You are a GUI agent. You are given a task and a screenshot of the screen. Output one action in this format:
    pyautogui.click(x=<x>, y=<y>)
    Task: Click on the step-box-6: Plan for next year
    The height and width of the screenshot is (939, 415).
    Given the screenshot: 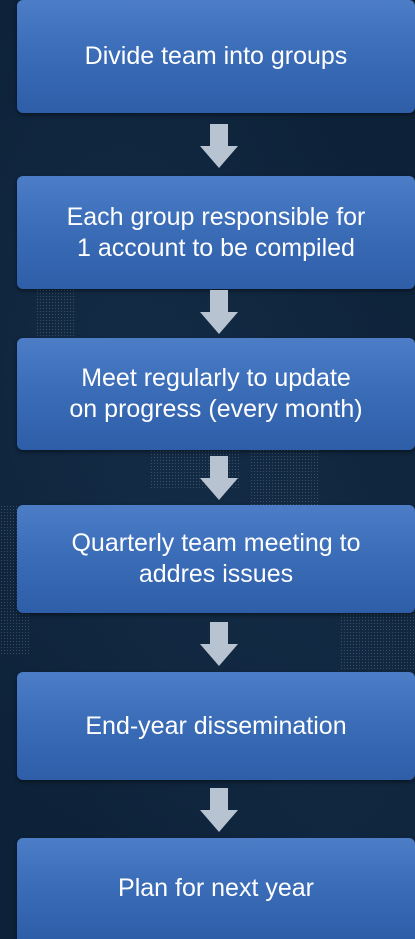 What is the action you would take?
    pyautogui.click(x=216, y=888)
    